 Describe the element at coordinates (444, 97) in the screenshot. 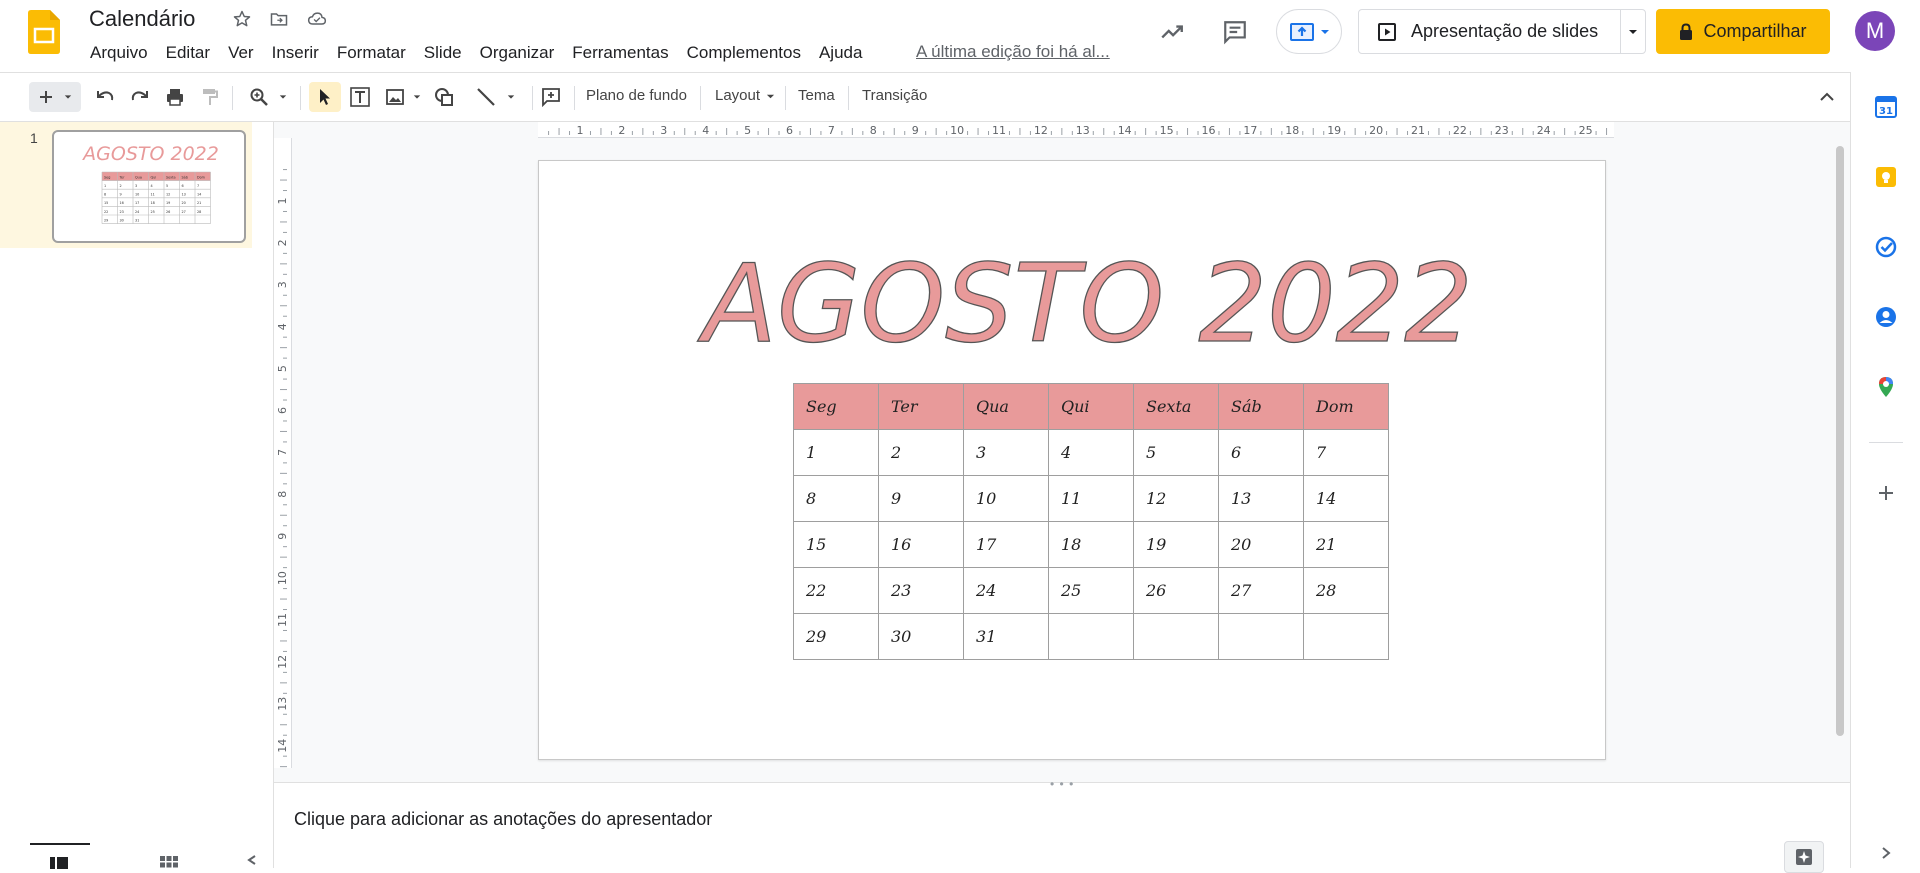

I see `shape-icon` at that location.